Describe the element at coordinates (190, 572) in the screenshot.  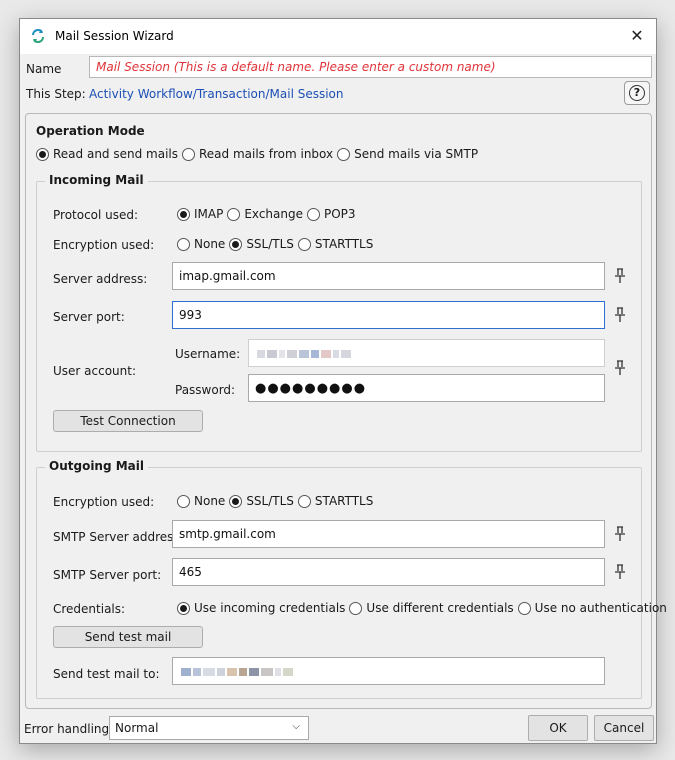
I see `smtp-port-value: 465` at that location.